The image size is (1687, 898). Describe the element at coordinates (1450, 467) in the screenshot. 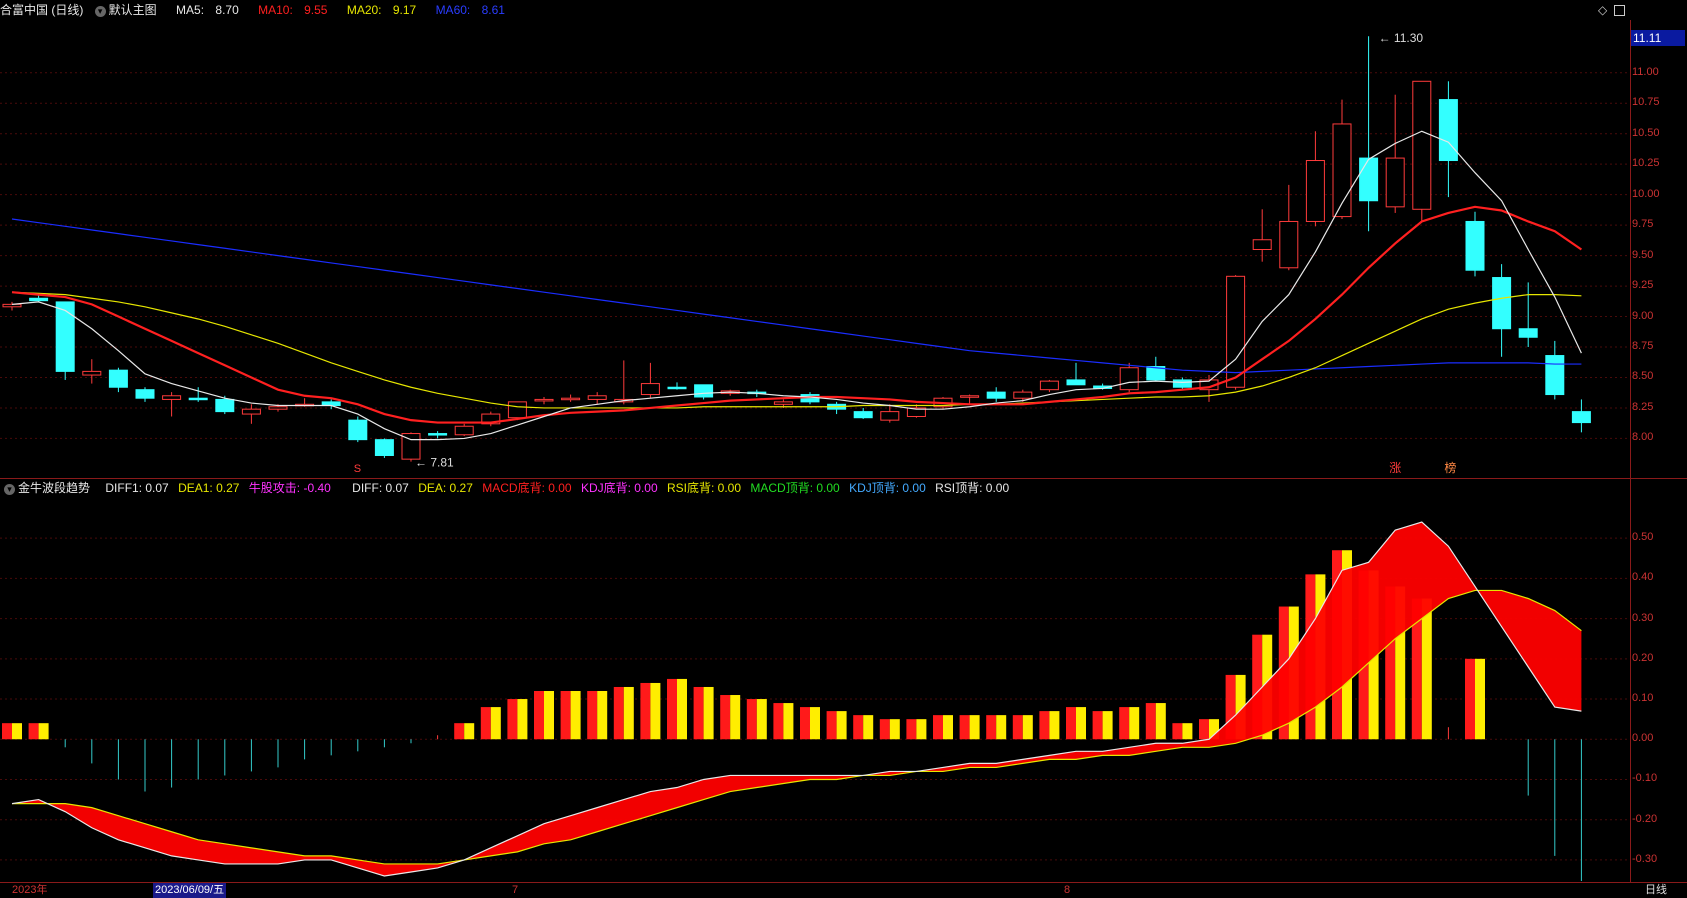

I see `signal-bang-marker: 榜` at that location.